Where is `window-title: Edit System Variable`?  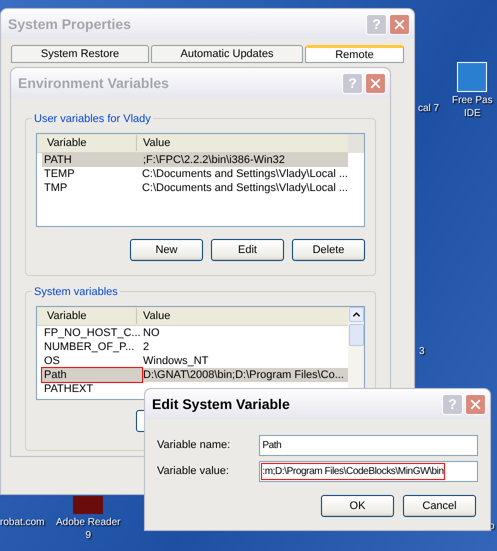 window-title: Edit System Variable is located at coordinates (221, 404).